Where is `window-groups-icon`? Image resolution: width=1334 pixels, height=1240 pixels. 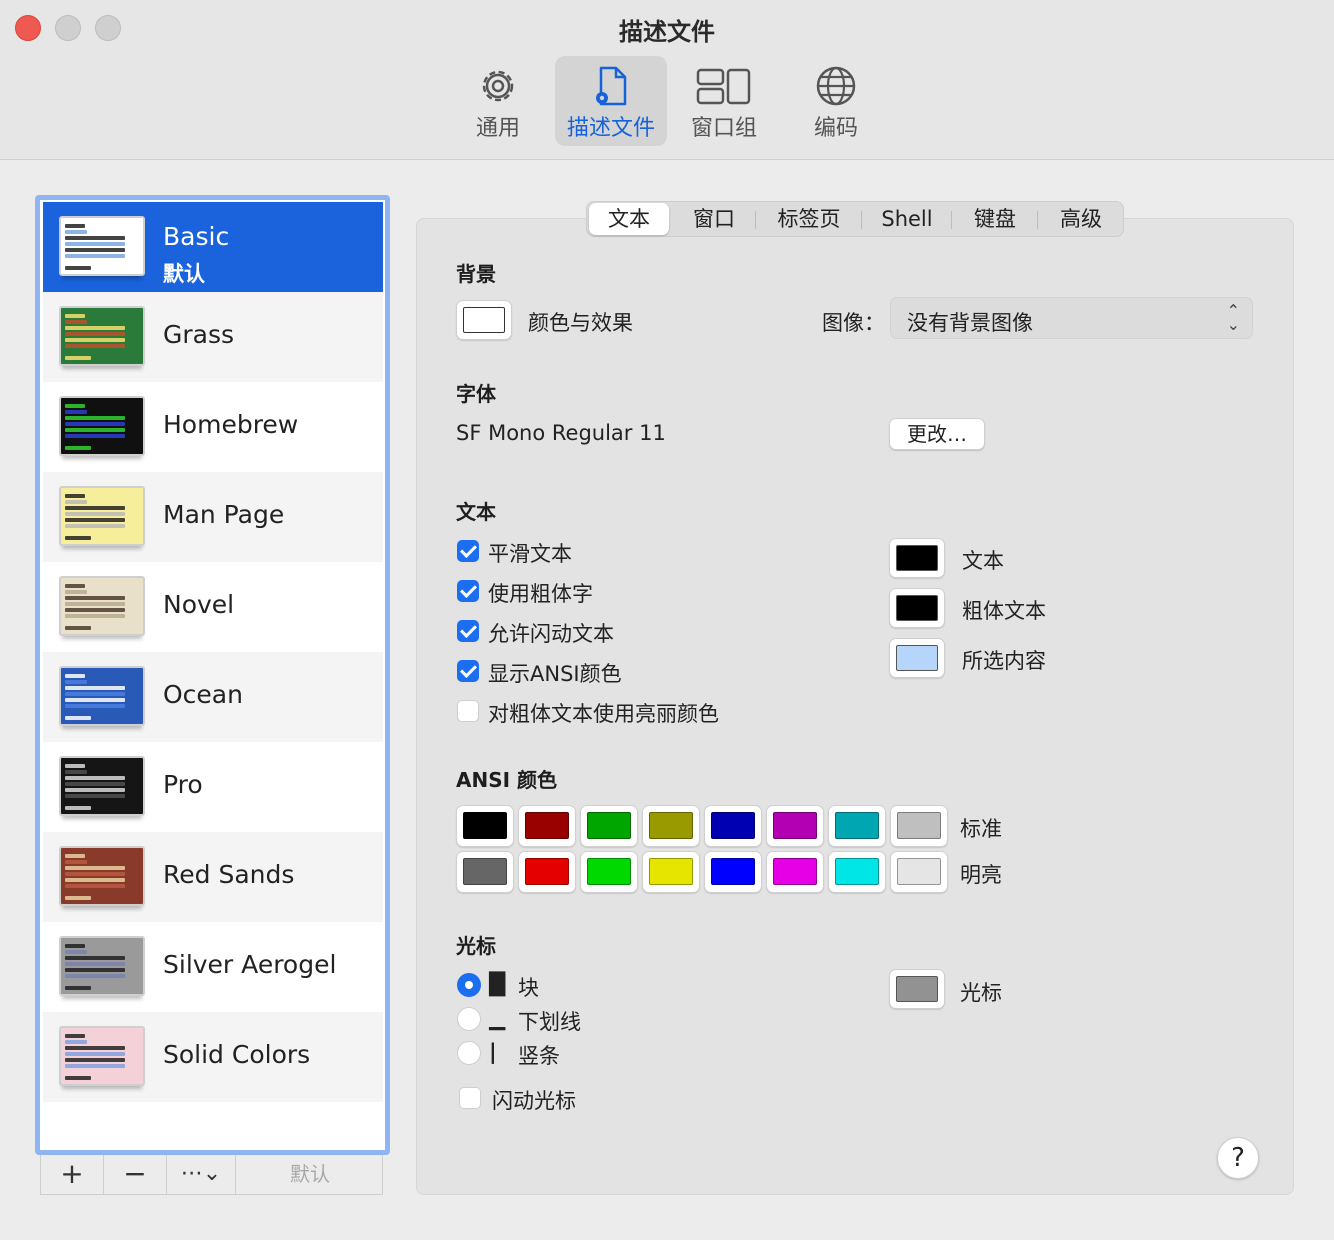 window-groups-icon is located at coordinates (723, 86).